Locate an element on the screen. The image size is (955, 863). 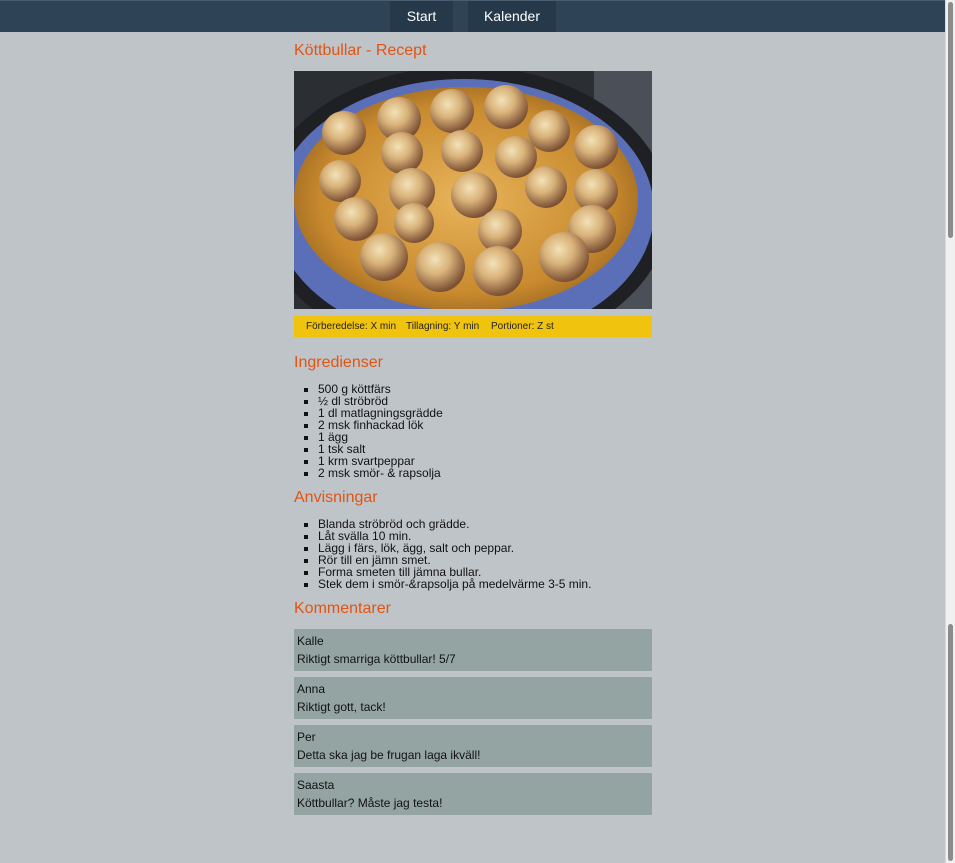
comment-card: Kalle Riktigt smarriga köttbullar! 5/7 is located at coordinates (473, 650).